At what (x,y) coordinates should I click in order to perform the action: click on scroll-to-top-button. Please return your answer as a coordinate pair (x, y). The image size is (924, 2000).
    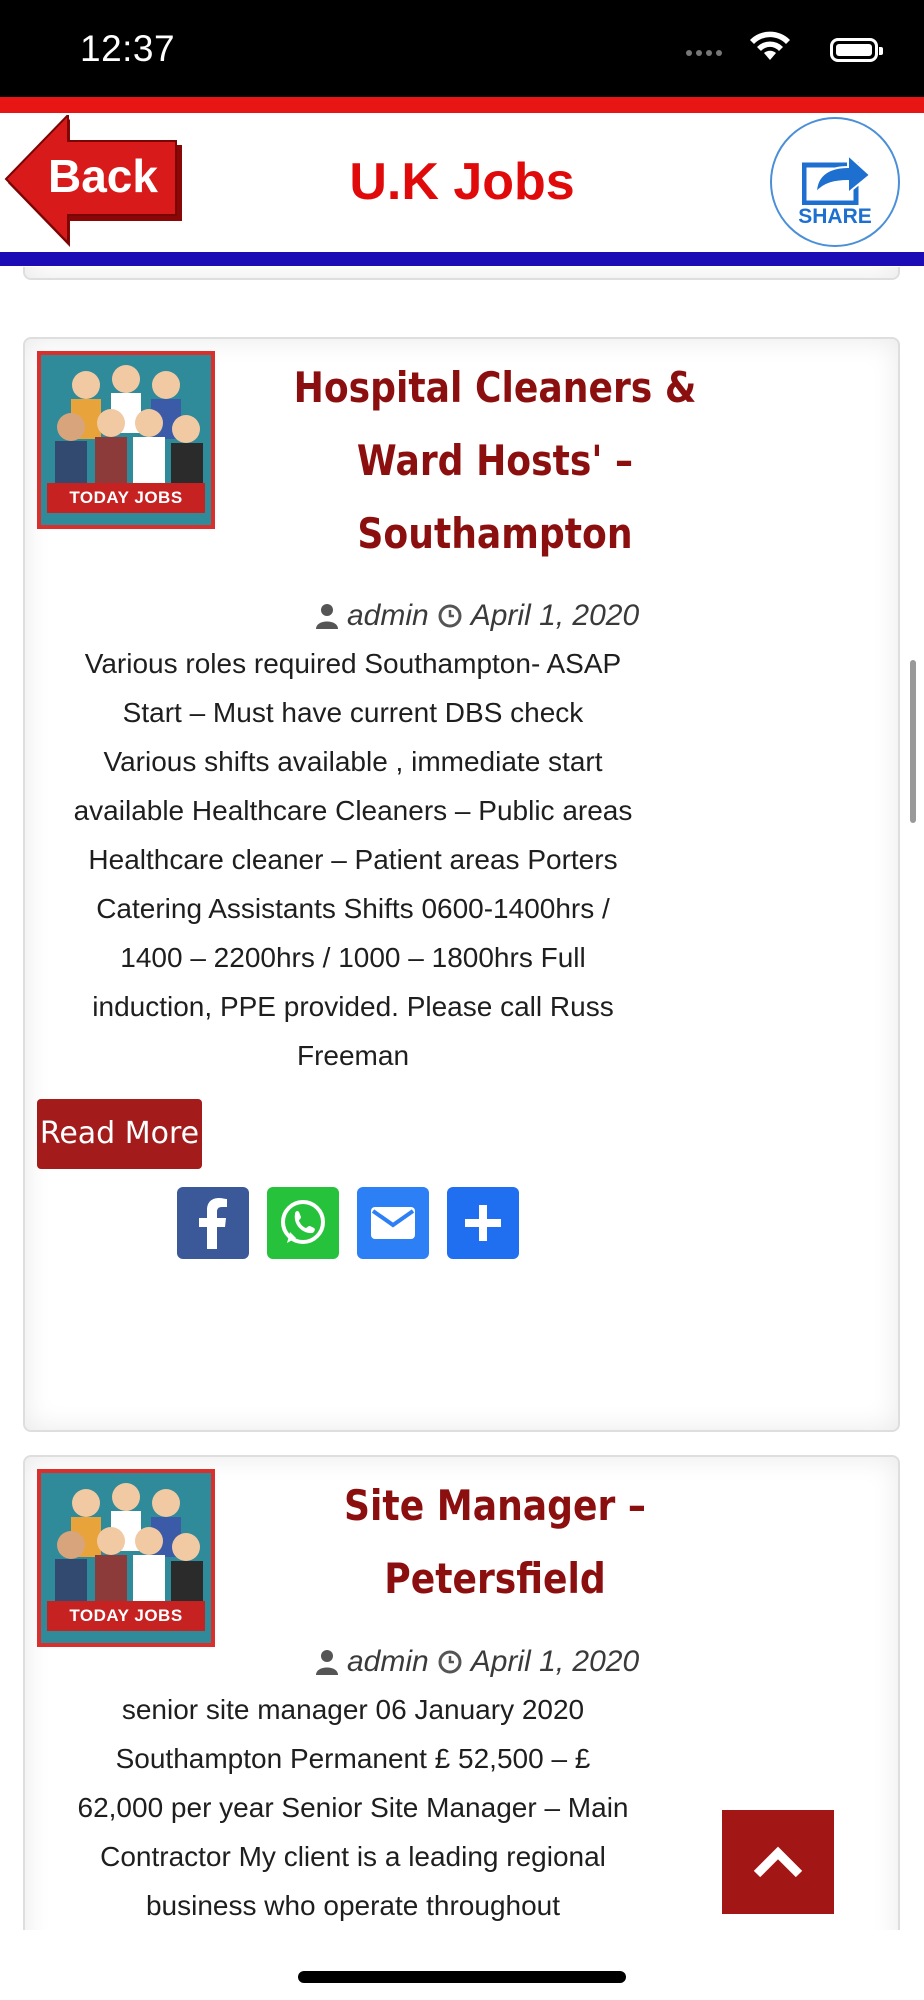
    Looking at the image, I should click on (778, 1862).